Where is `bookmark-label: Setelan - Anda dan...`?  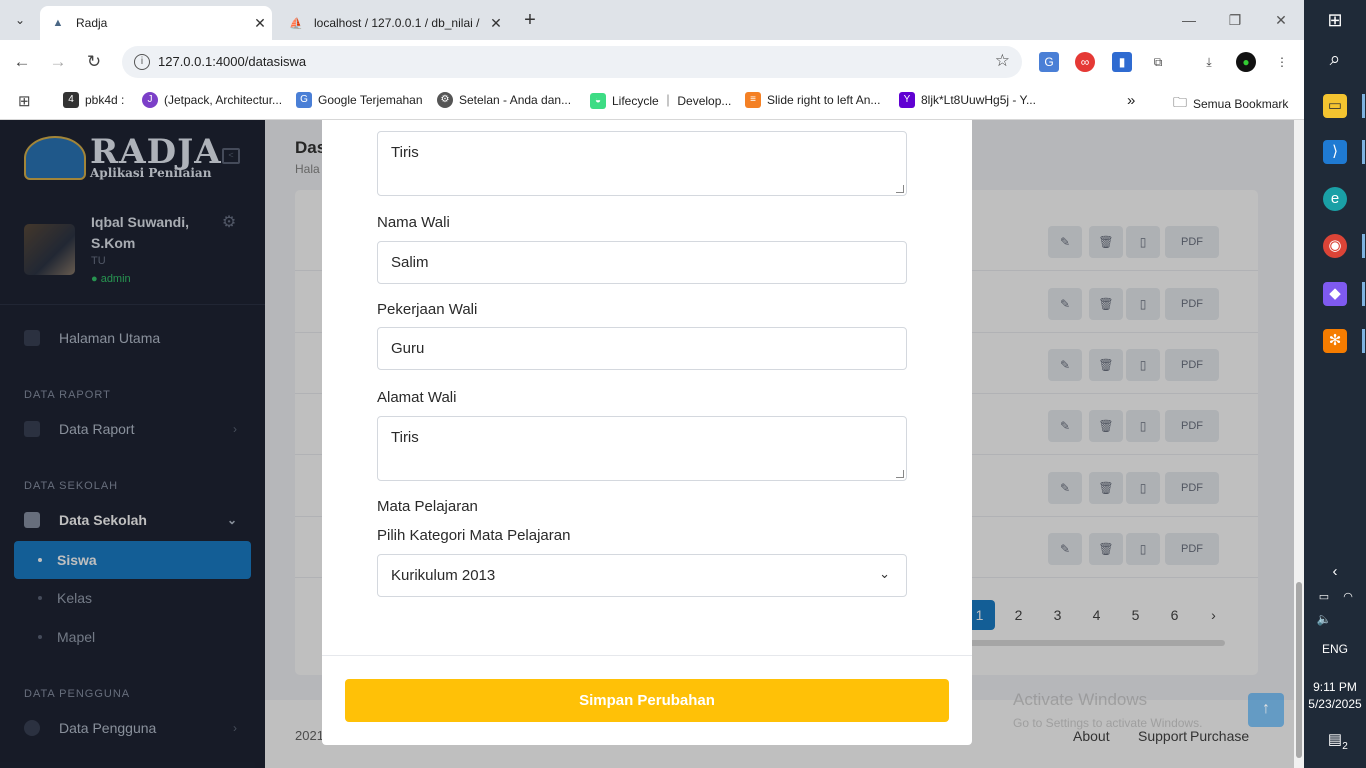 bookmark-label: Setelan - Anda dan... is located at coordinates (515, 100).